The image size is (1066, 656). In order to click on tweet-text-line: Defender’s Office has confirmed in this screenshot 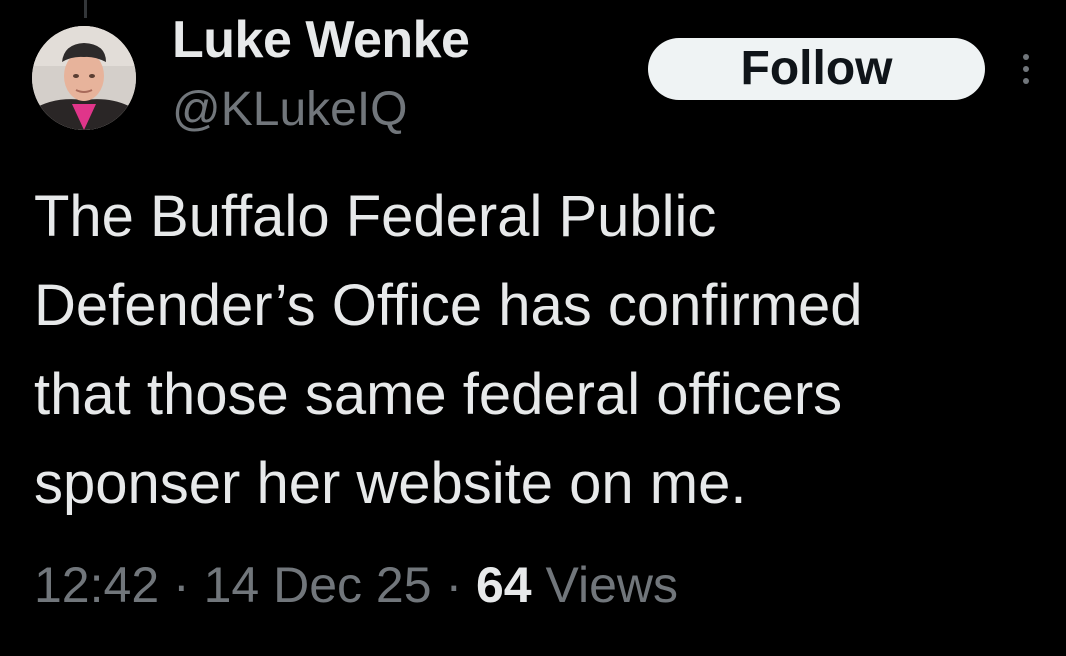, I will do `click(448, 305)`.